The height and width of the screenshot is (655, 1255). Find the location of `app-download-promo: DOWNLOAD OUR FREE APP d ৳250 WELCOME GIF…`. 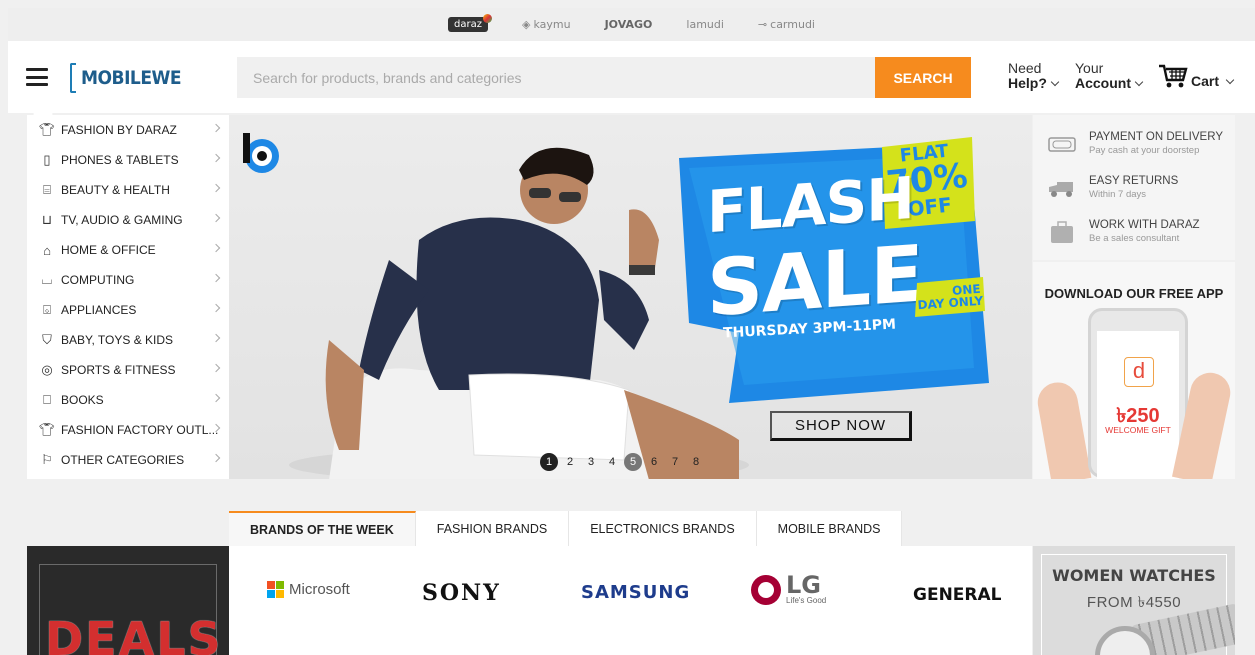

app-download-promo: DOWNLOAD OUR FREE APP d ৳250 WELCOME GIF… is located at coordinates (1134, 370).